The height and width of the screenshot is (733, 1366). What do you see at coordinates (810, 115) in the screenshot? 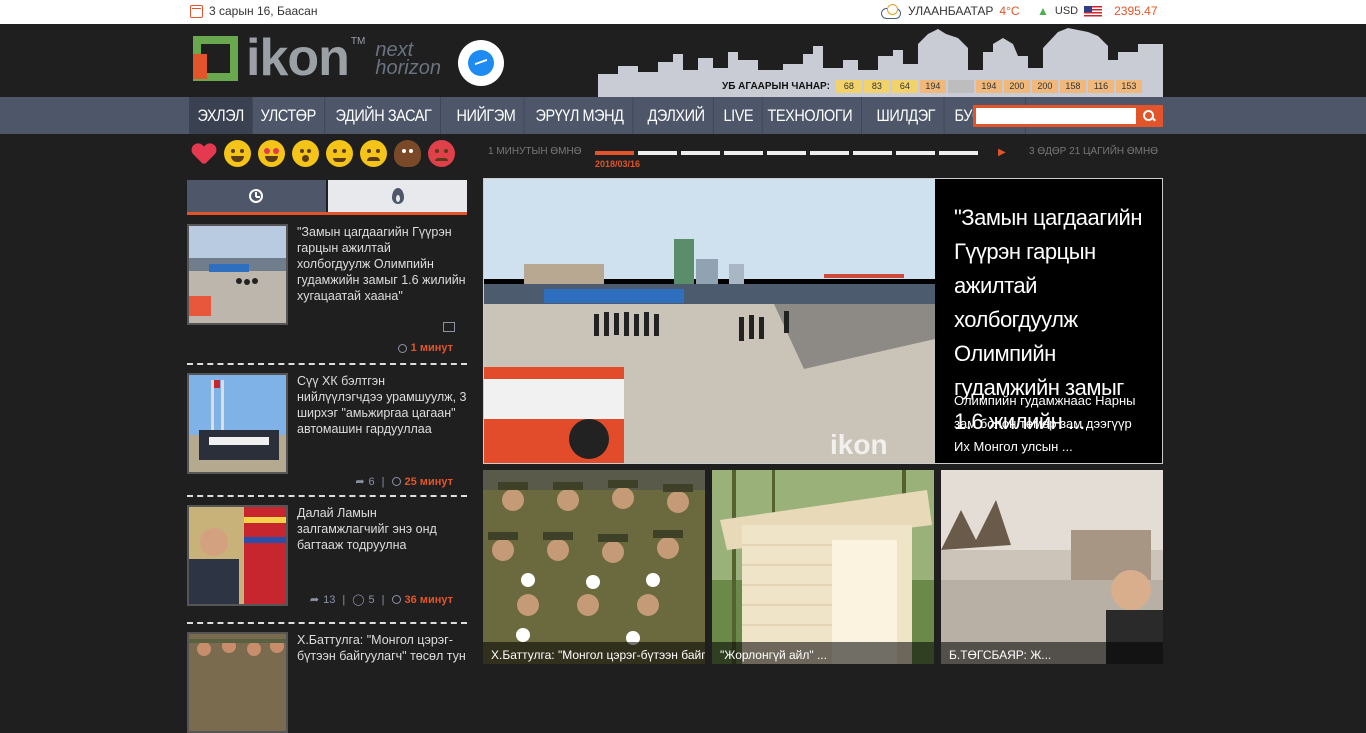
I see `nav-item-technology: ТЕХНОЛОГИ` at bounding box center [810, 115].